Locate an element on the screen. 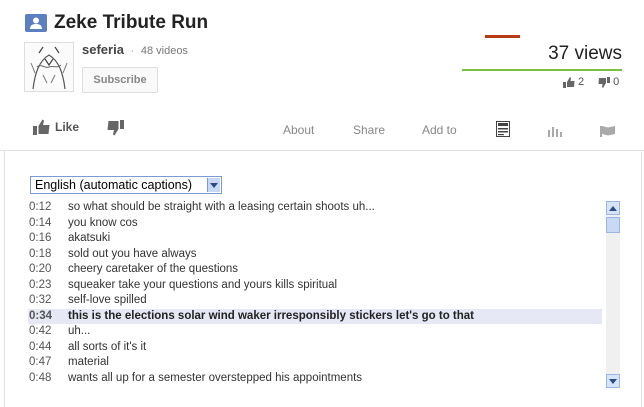  caption-language-select: English (automatic captions) is located at coordinates (126, 185).